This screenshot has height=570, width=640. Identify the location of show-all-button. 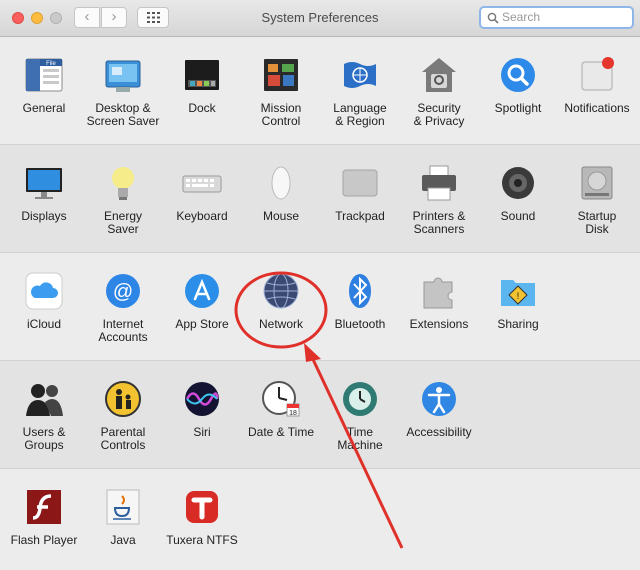
(153, 17).